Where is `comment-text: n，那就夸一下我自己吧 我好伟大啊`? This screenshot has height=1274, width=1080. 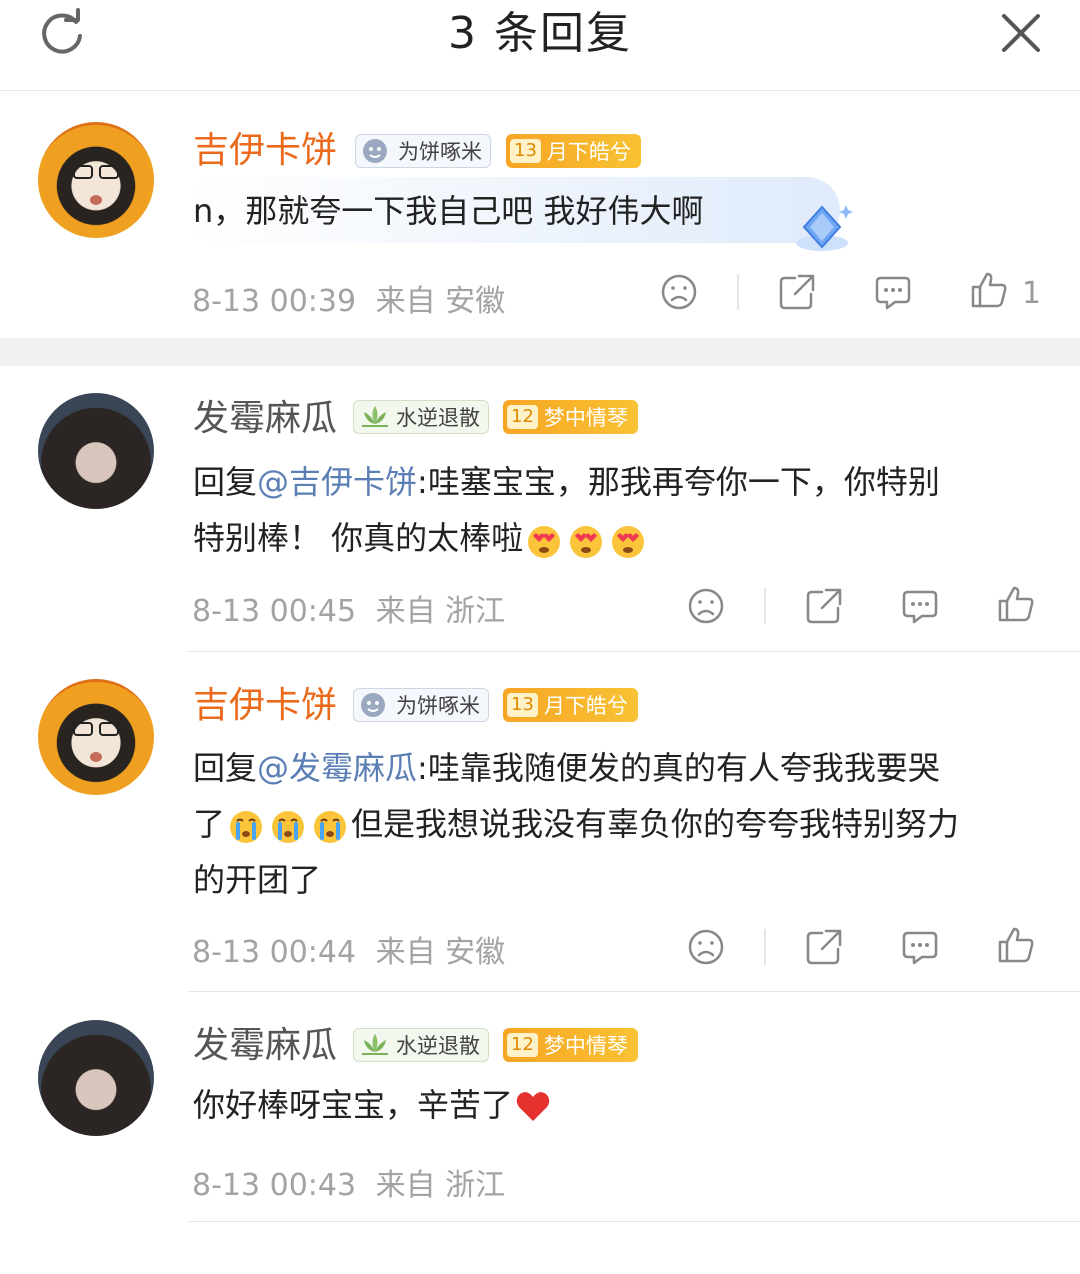 comment-text: n，那就夸一下我自己吧 我好伟大啊 is located at coordinates (448, 211).